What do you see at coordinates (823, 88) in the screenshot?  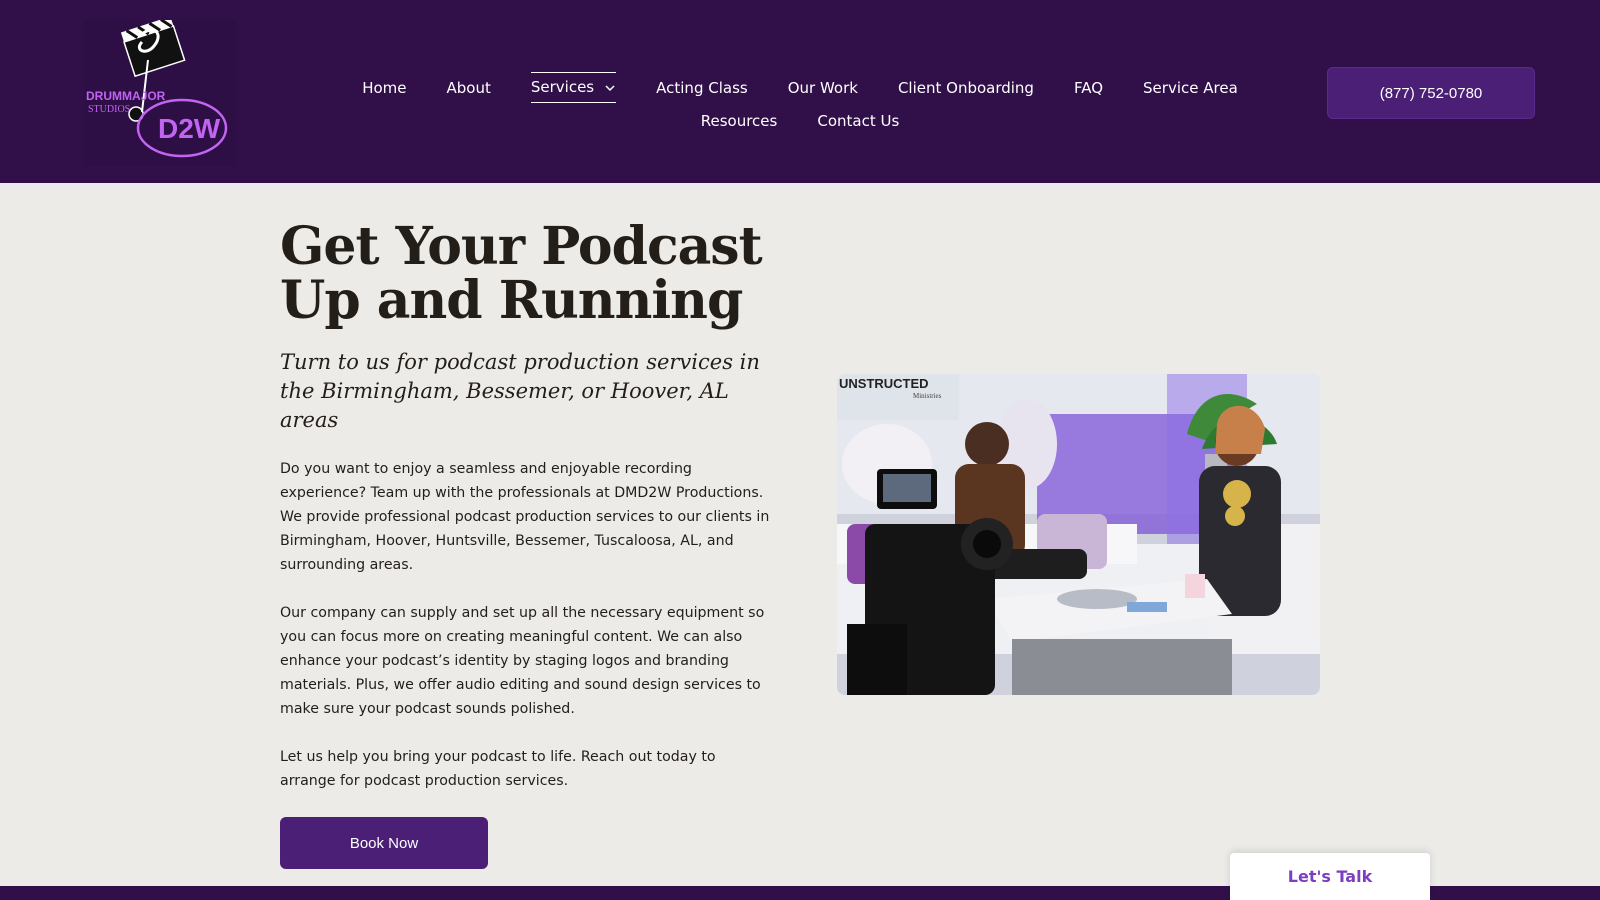 I see `nav-item-our-work: Our Work` at bounding box center [823, 88].